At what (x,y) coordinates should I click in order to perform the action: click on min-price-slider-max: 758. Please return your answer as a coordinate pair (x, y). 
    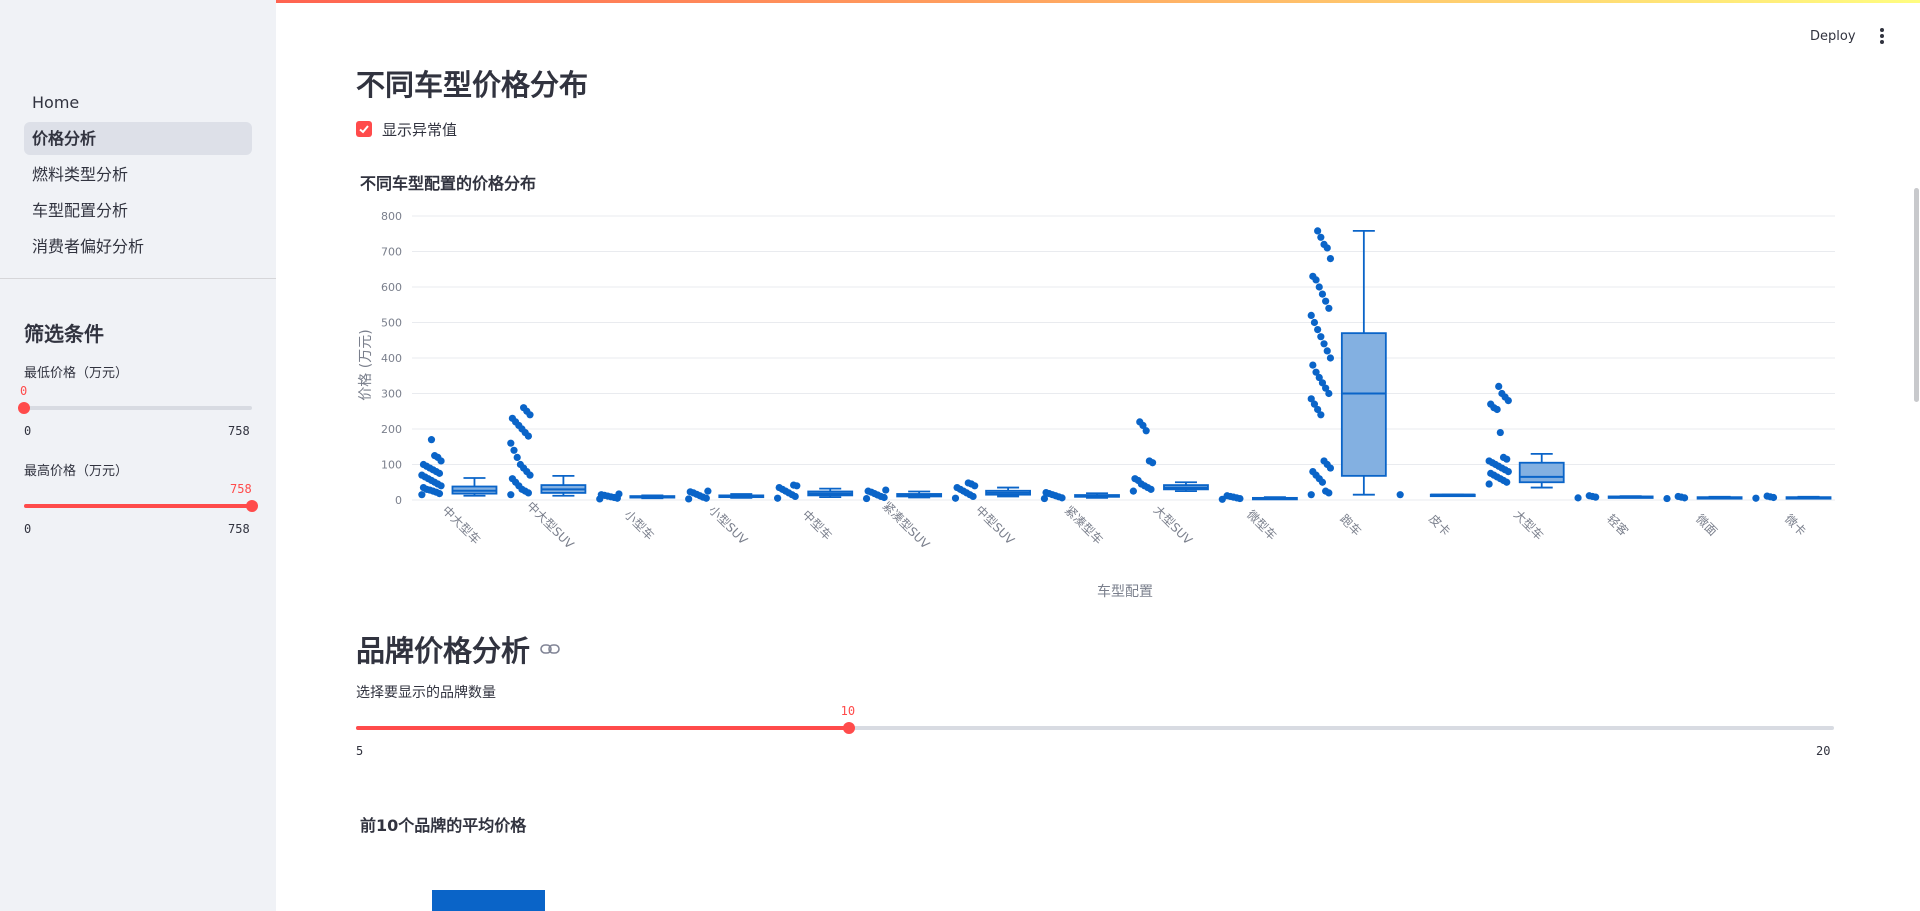
    Looking at the image, I should click on (239, 431).